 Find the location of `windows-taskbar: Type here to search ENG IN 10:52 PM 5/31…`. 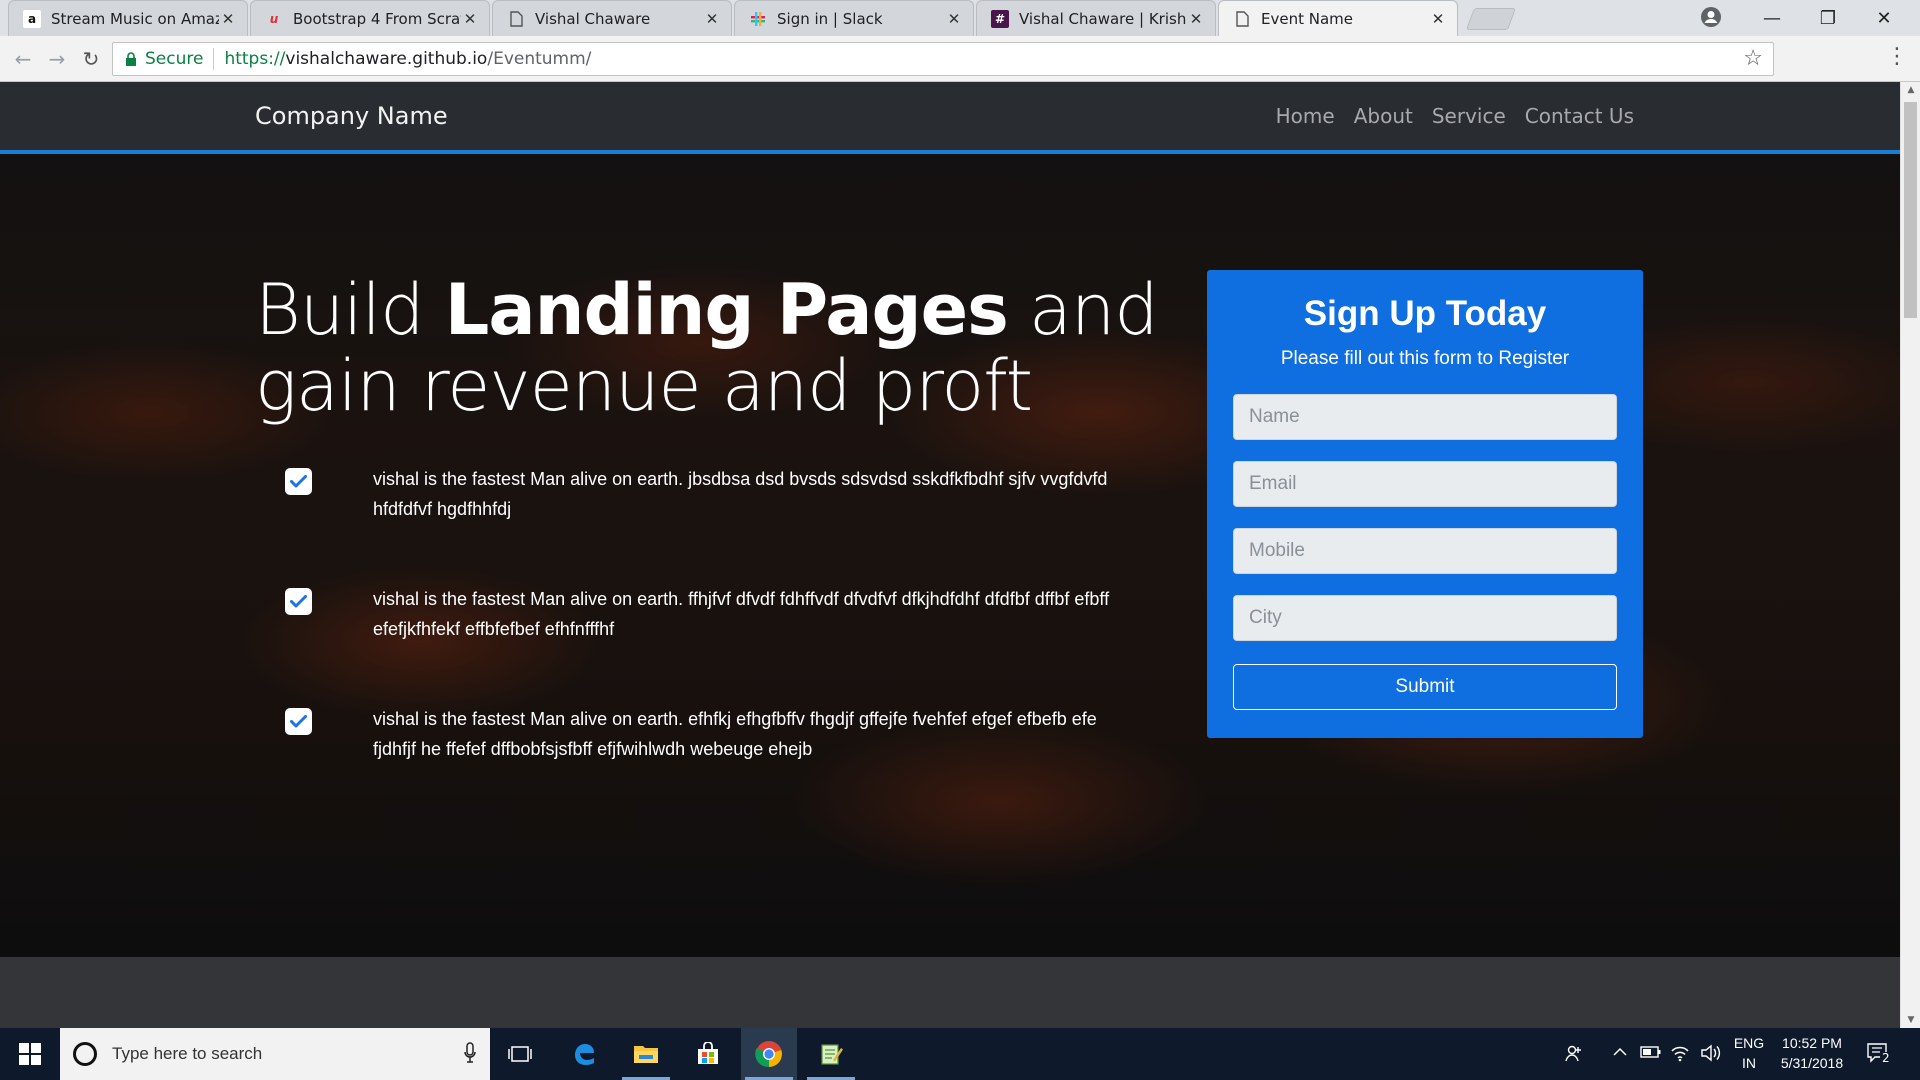

windows-taskbar: Type here to search ENG IN 10:52 PM 5/31… is located at coordinates (960, 1054).